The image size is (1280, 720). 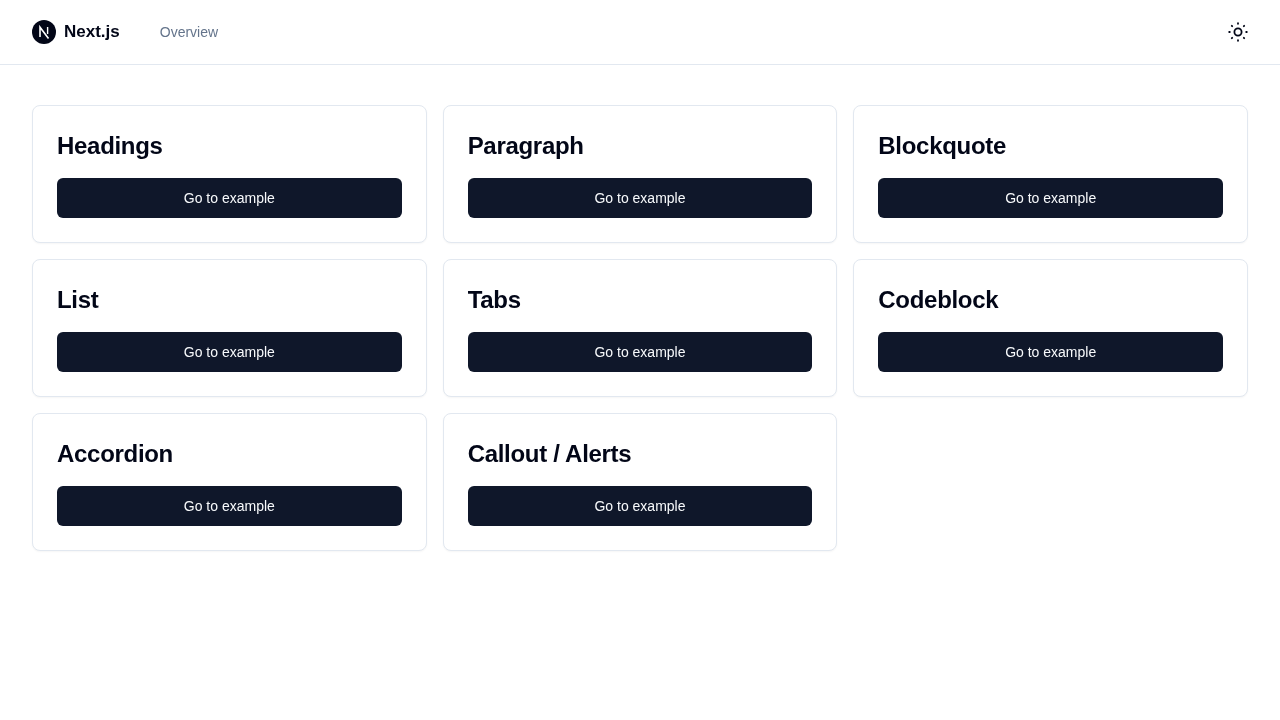 What do you see at coordinates (550, 454) in the screenshot?
I see `card-title: Callout / Alerts` at bounding box center [550, 454].